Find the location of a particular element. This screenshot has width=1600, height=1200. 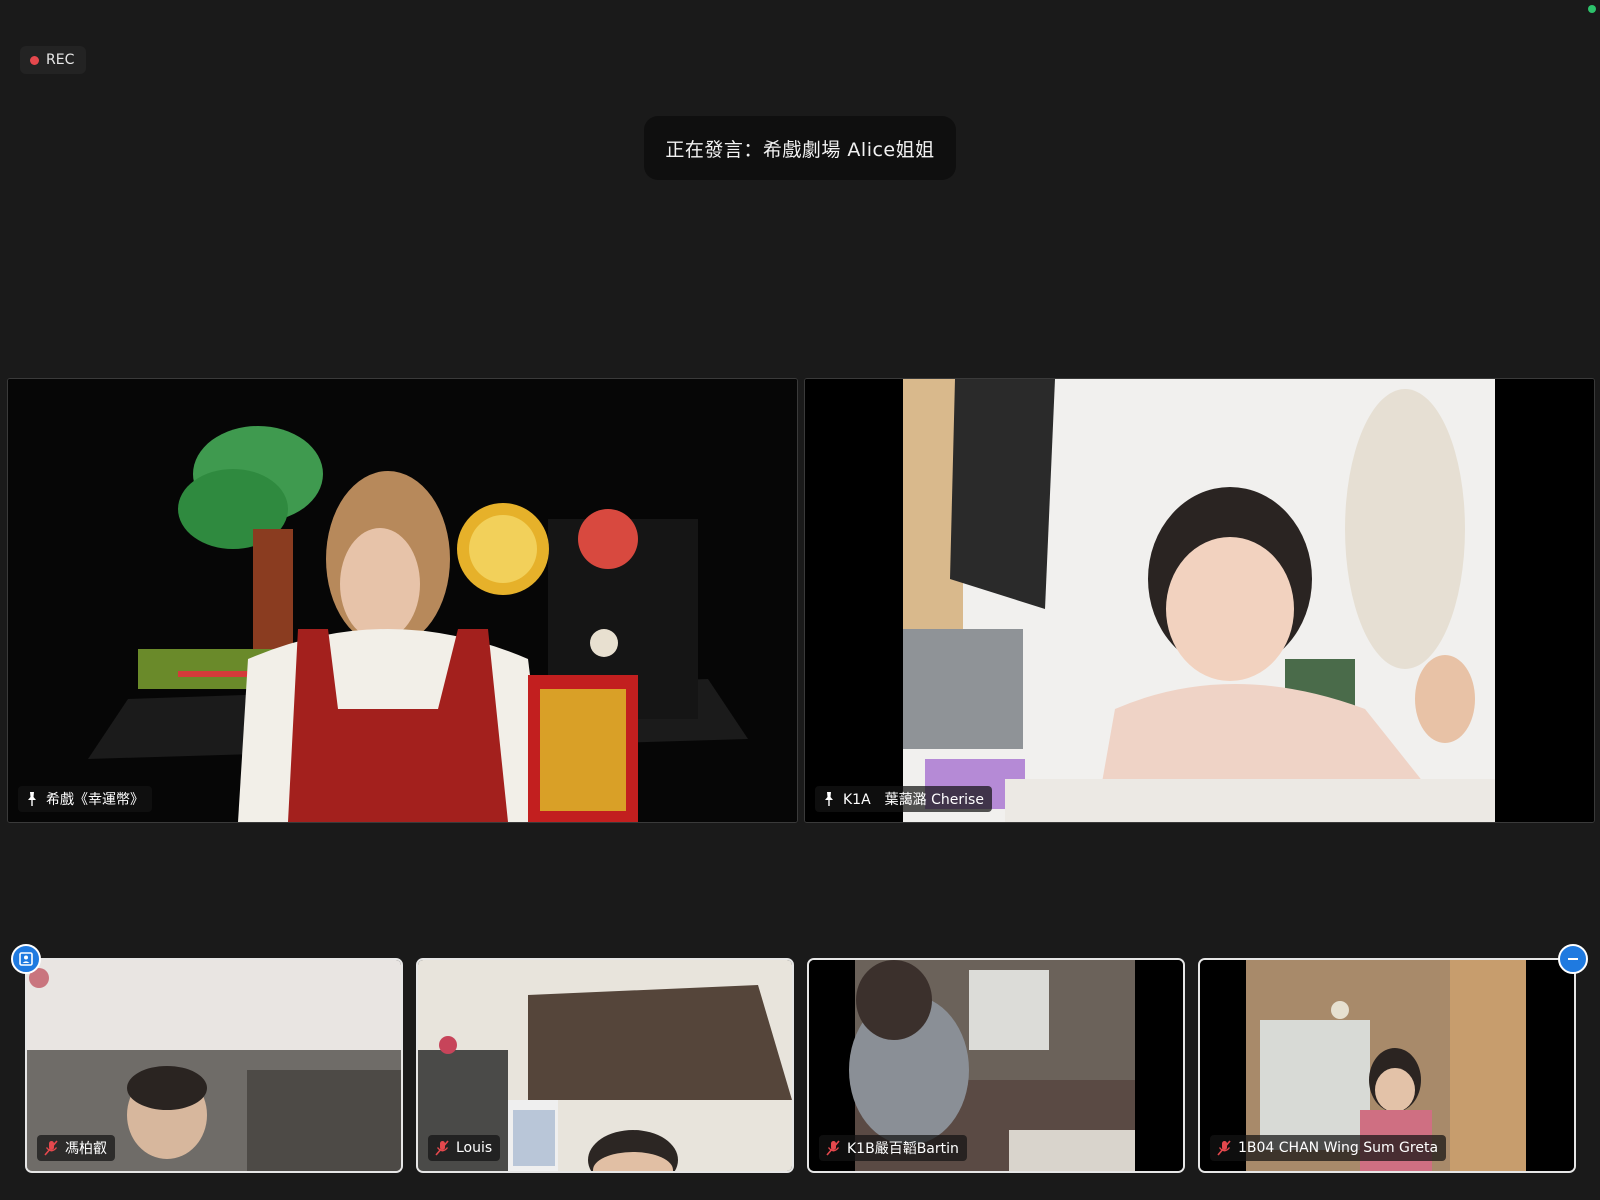

participant-name-tag: Louis is located at coordinates (464, 1148).